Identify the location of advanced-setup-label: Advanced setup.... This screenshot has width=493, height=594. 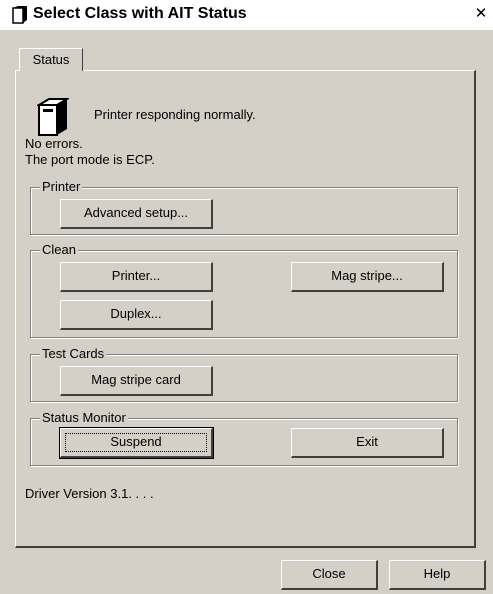
(136, 212).